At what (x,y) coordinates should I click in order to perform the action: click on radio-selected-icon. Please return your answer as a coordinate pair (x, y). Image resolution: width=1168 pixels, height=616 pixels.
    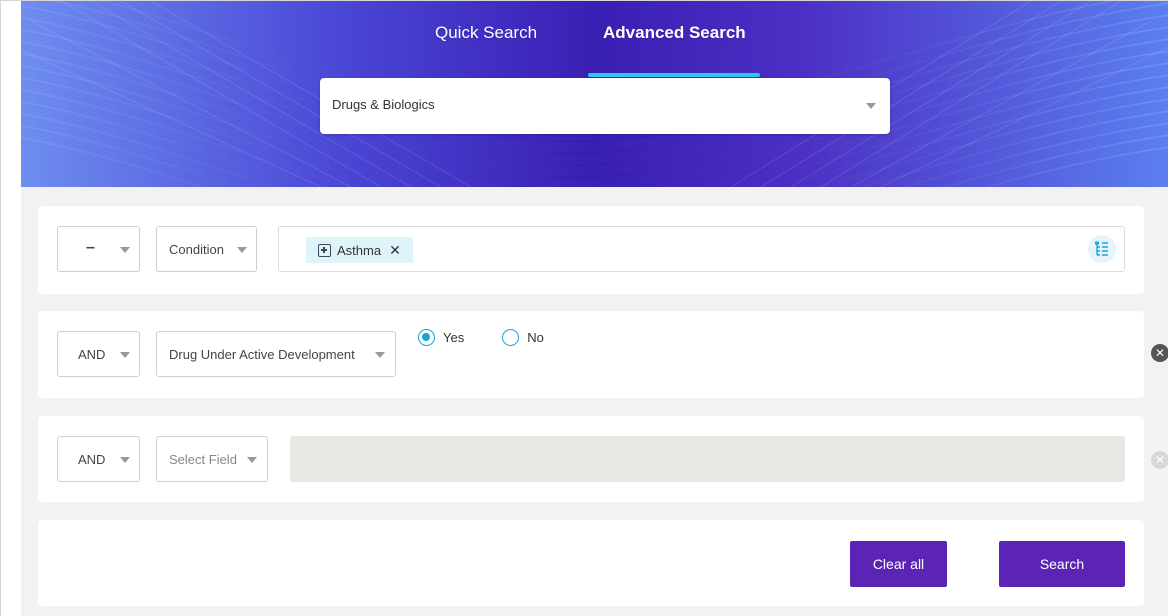
    Looking at the image, I should click on (426, 337).